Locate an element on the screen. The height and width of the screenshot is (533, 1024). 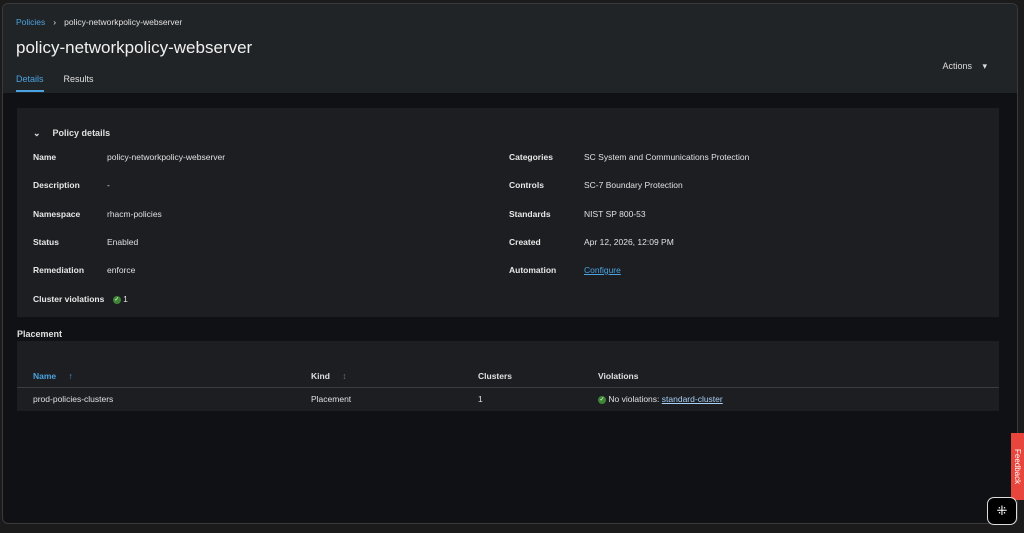
cell-clusters: 1 is located at coordinates (480, 399).